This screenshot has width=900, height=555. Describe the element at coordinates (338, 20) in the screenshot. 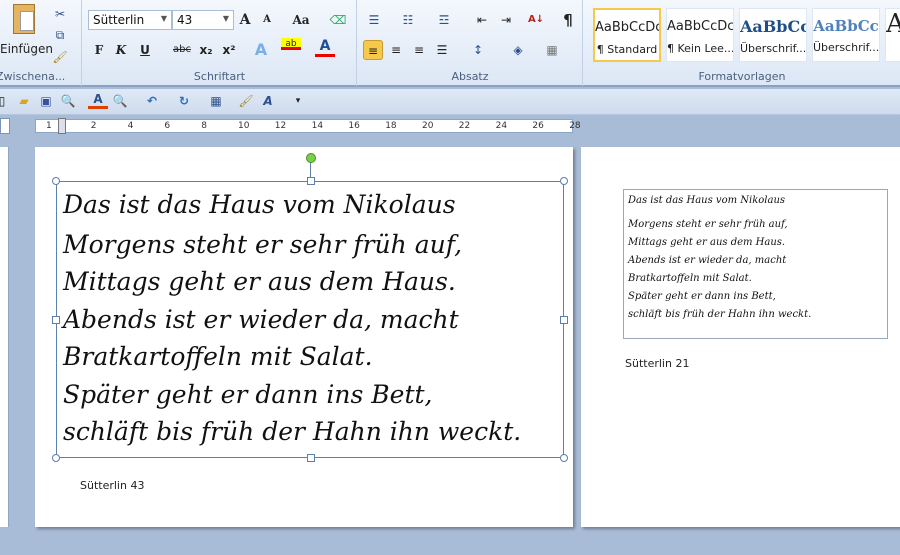

I see `clear-formatting-icon: ⌫` at that location.